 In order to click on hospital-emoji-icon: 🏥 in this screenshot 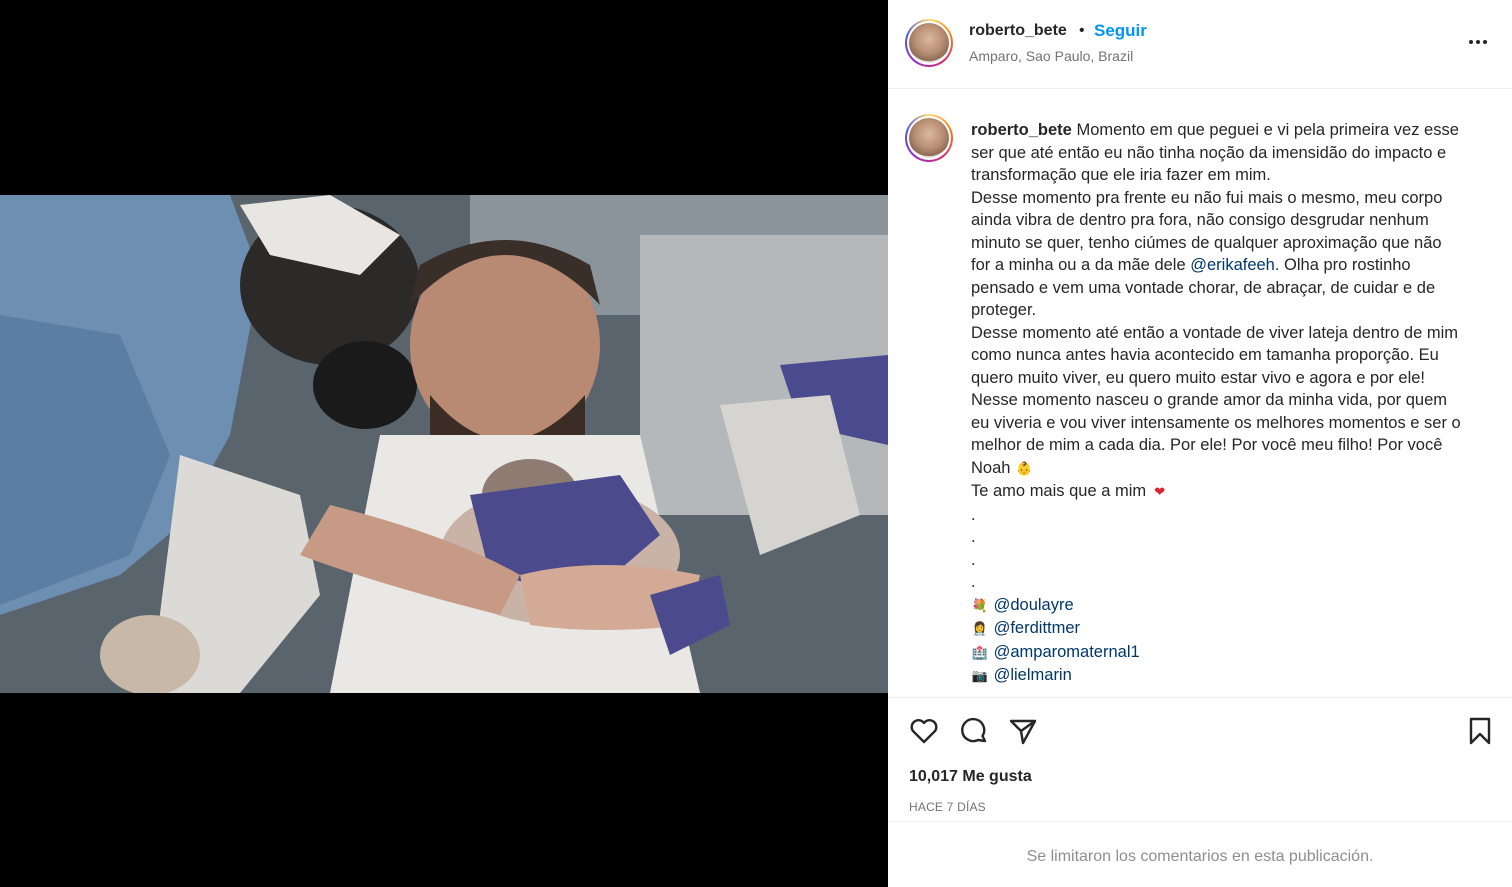, I will do `click(980, 652)`.